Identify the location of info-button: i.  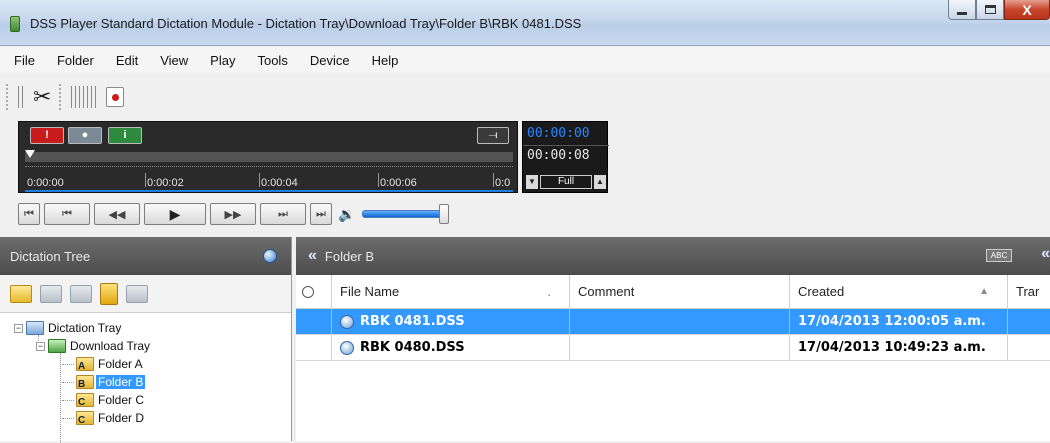
(125, 135).